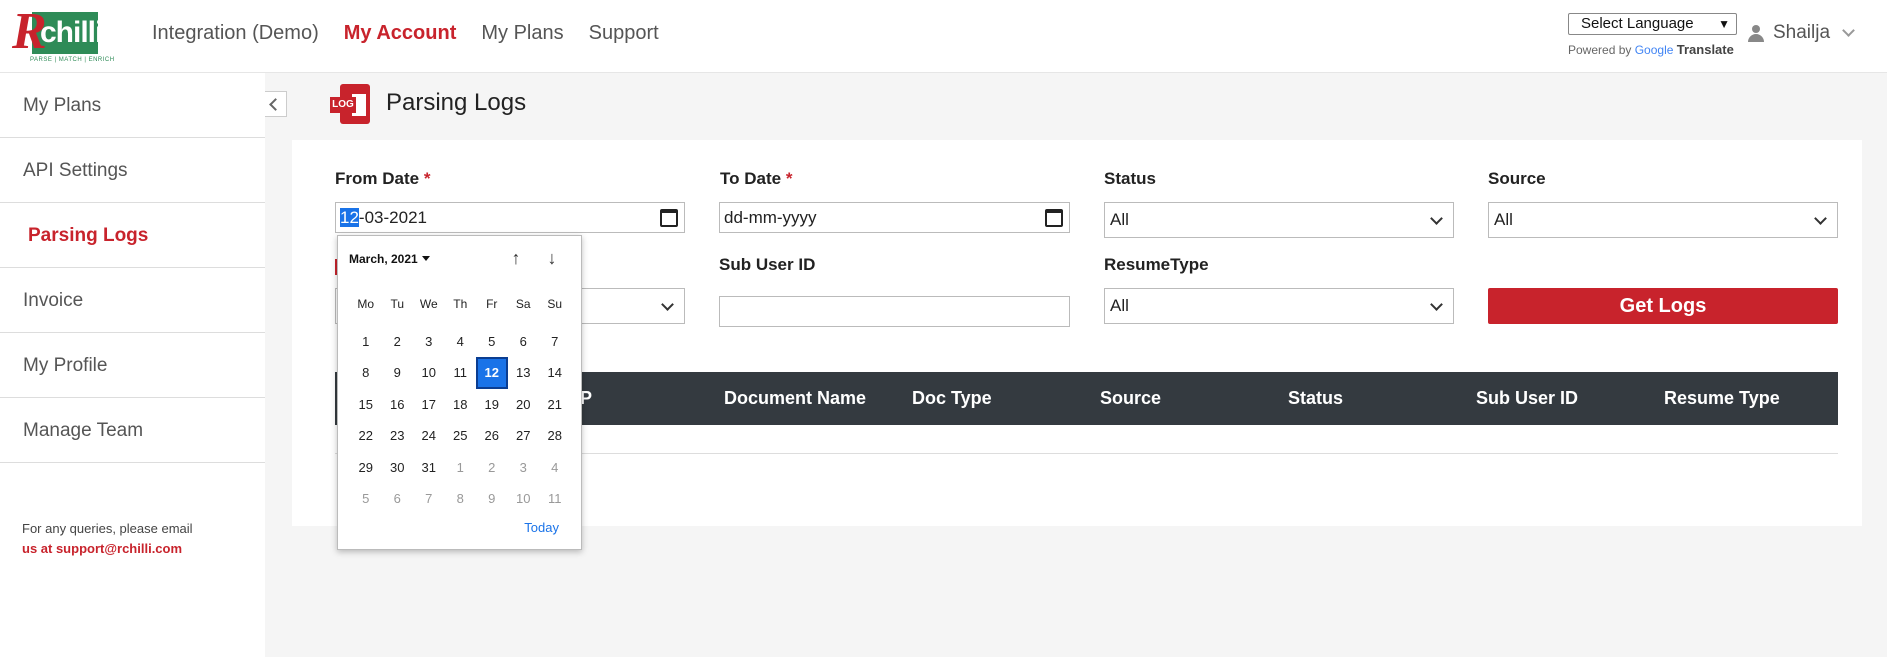  I want to click on language-select: Select Language ▼, so click(1652, 24).